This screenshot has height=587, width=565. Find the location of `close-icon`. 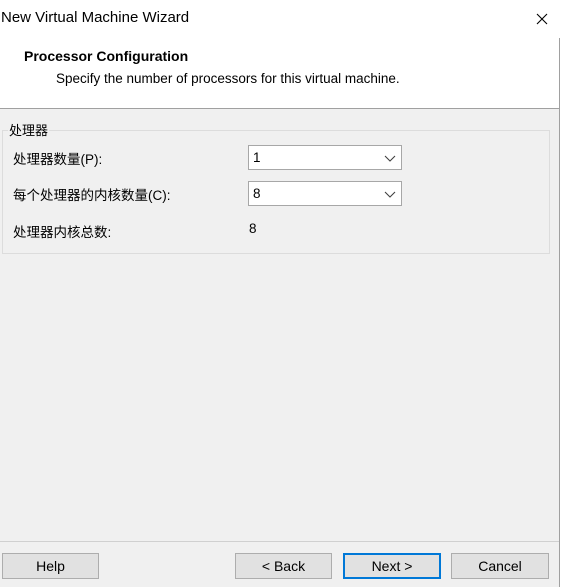

close-icon is located at coordinates (542, 19).